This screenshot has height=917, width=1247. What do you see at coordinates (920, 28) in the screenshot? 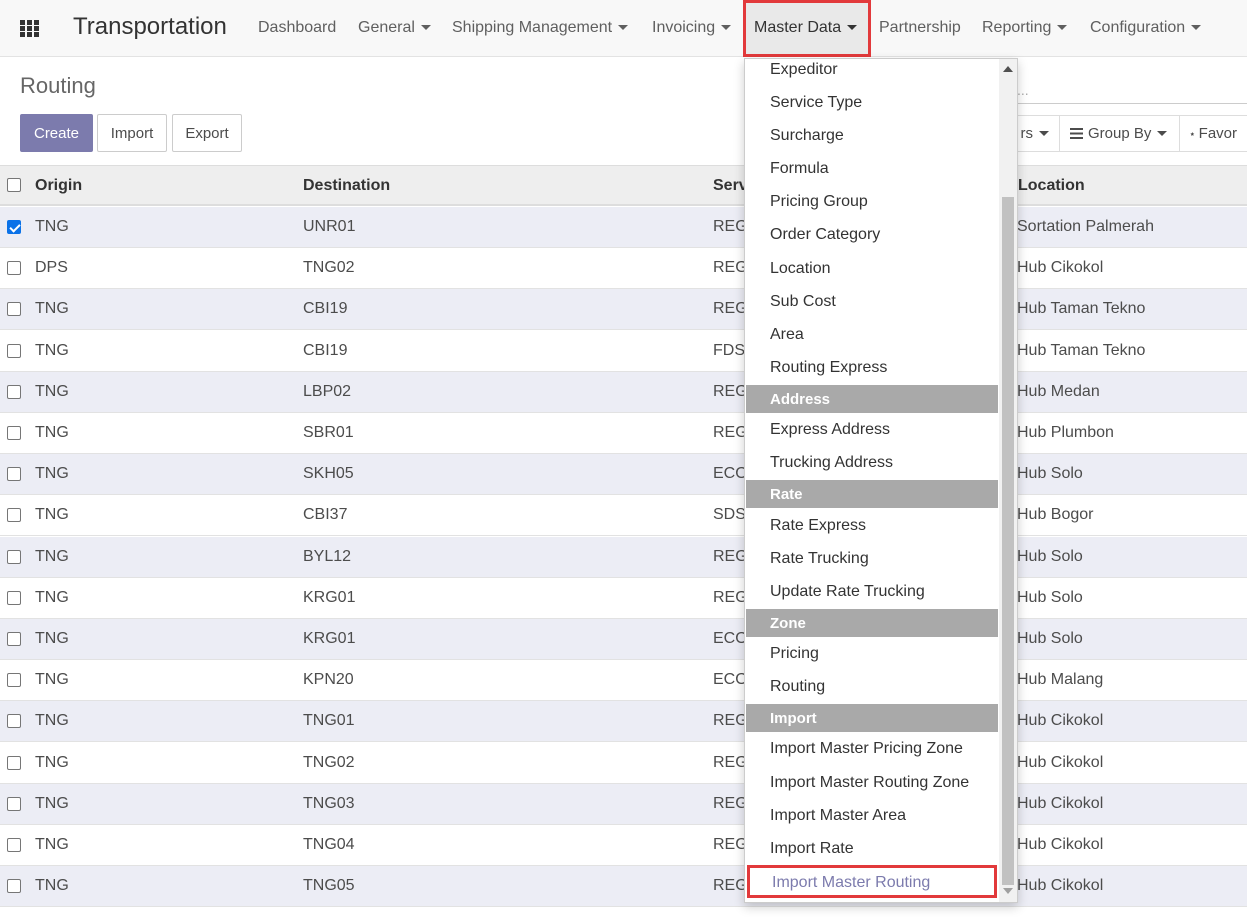
I see `nav-partnership: Partnership` at bounding box center [920, 28].